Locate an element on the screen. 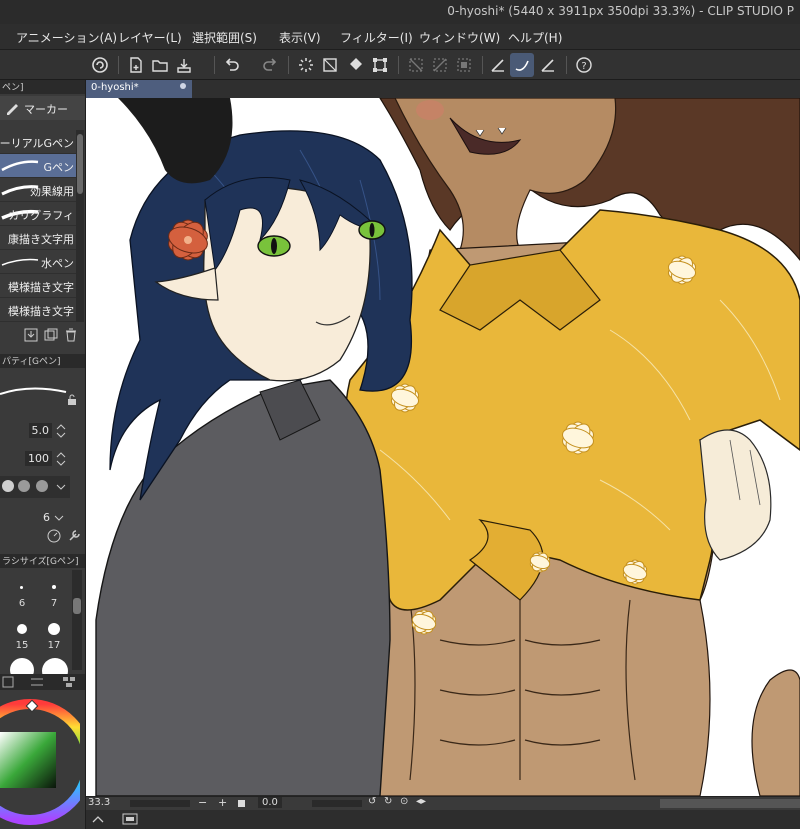  brush-size-value: 5.0 is located at coordinates (40, 430).